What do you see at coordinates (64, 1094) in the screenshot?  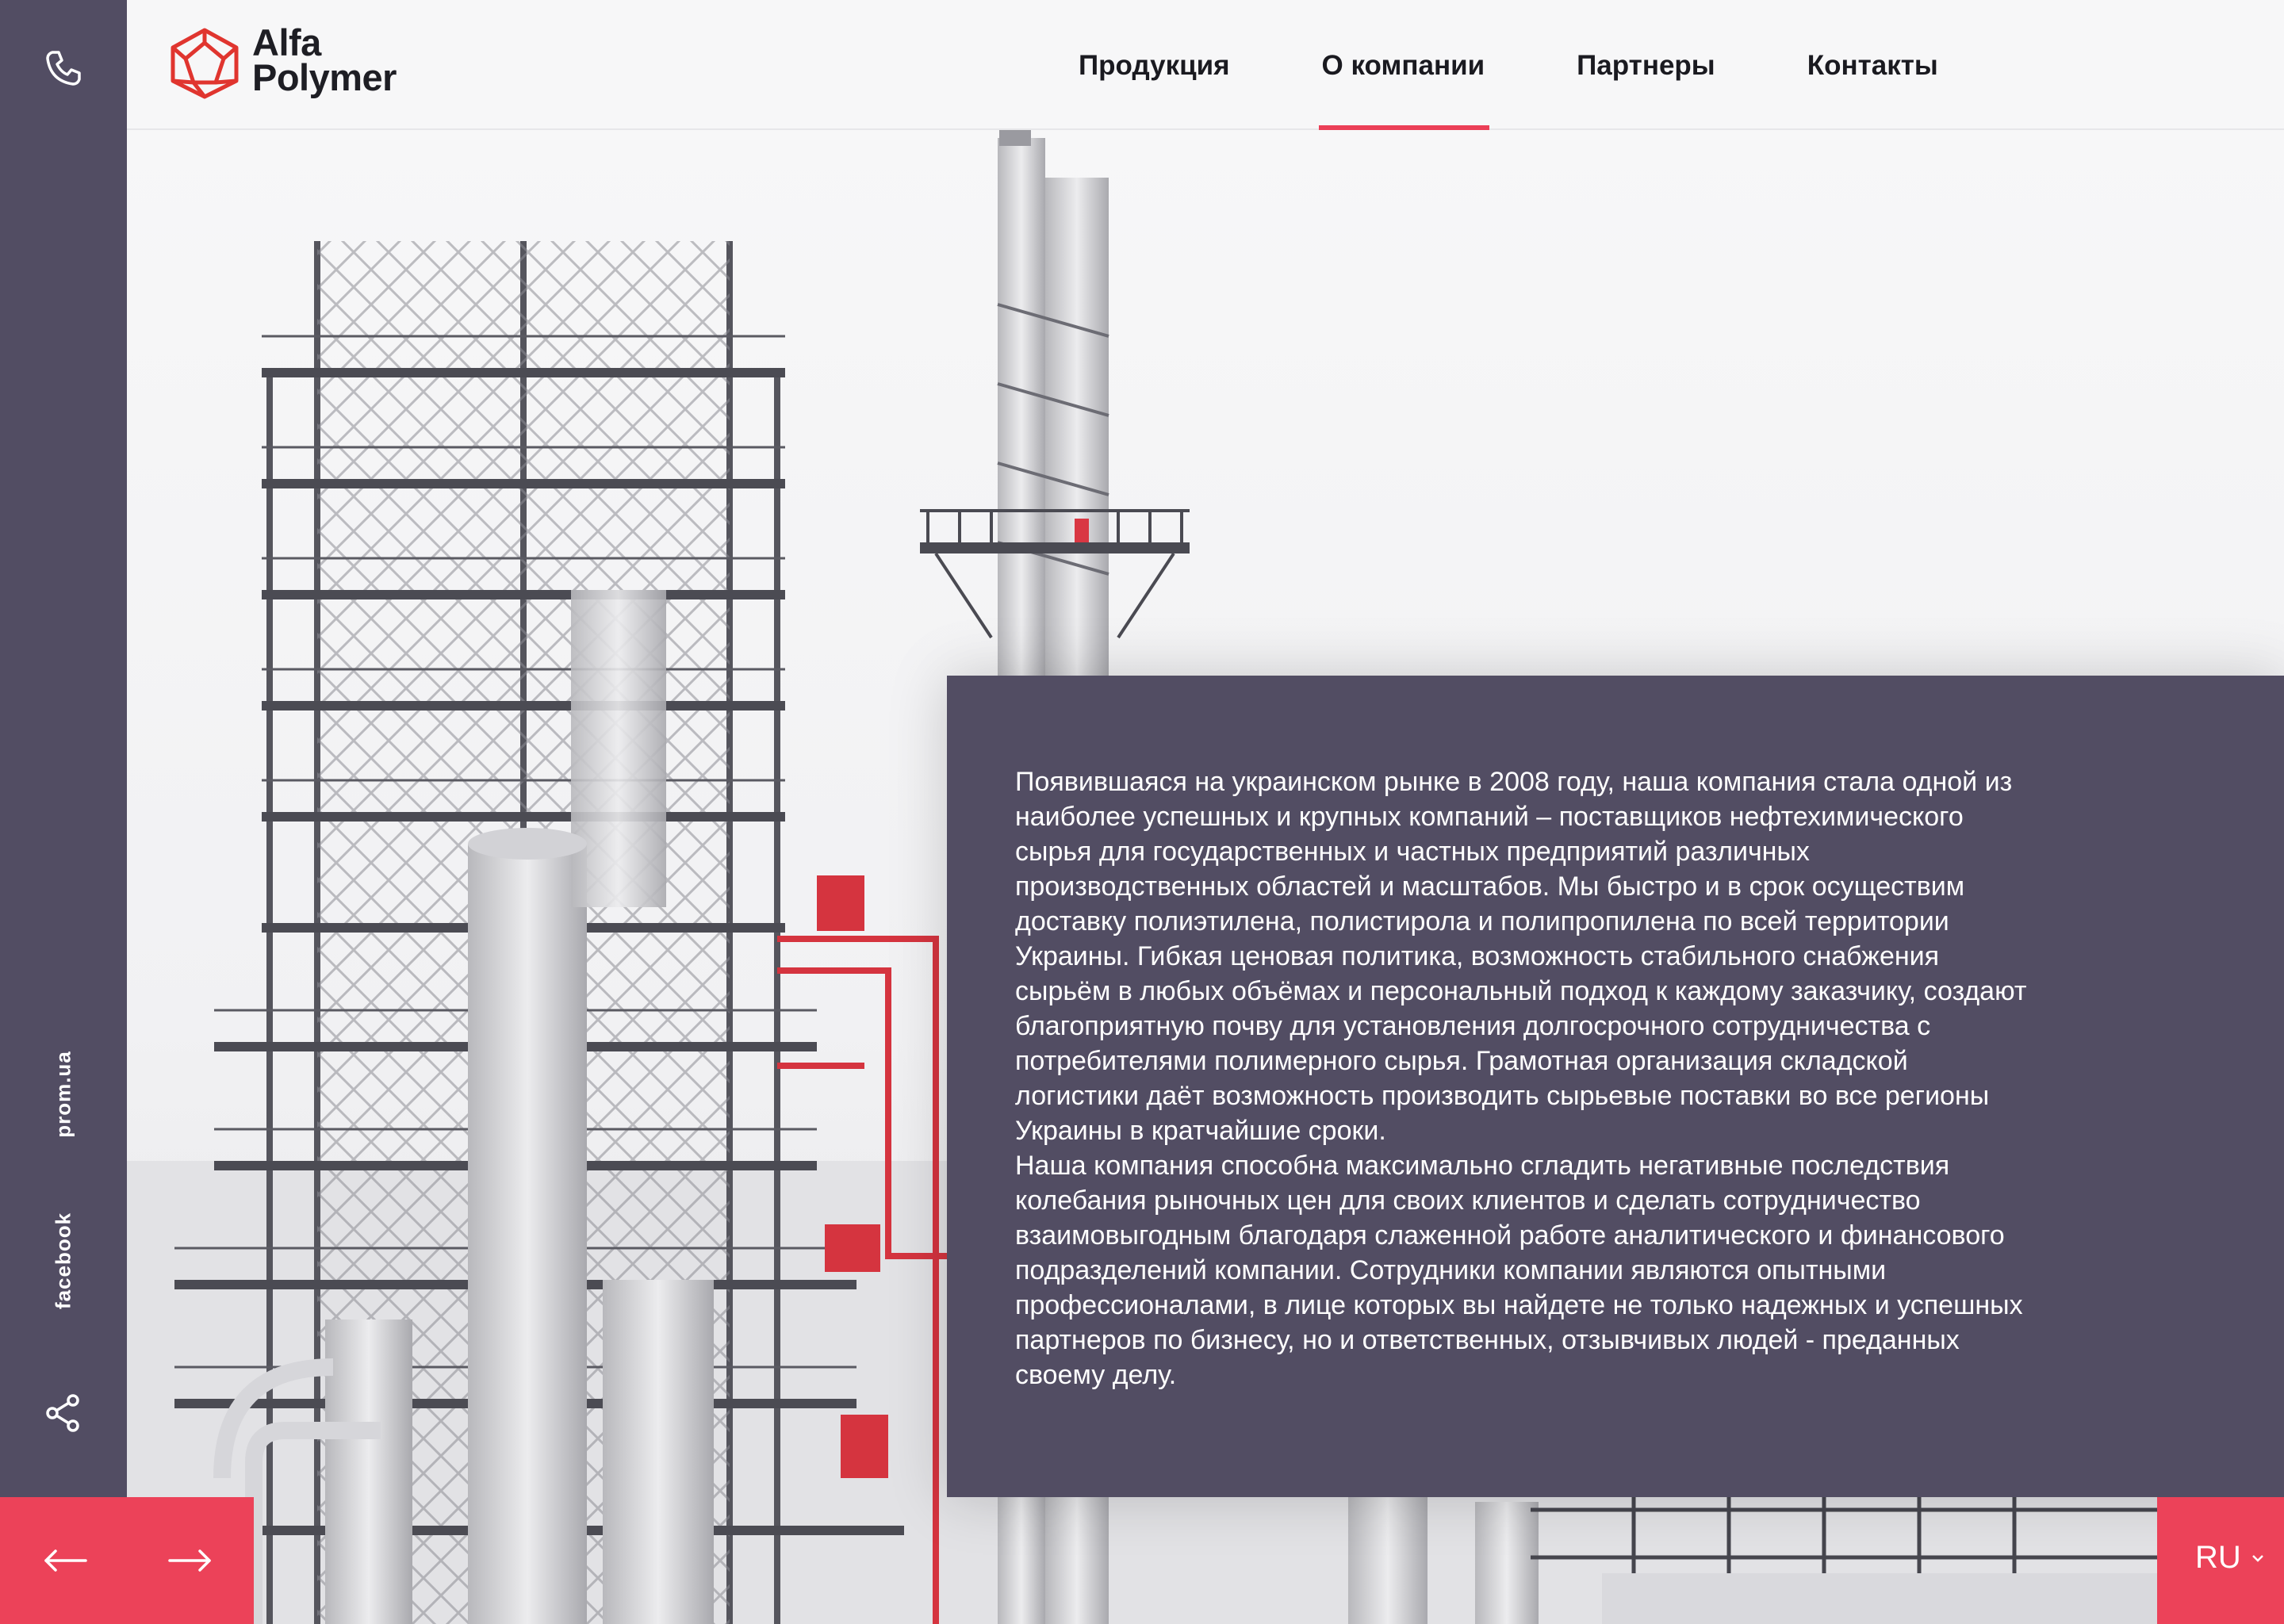 I see `prom-ua-link: prom.ua` at bounding box center [64, 1094].